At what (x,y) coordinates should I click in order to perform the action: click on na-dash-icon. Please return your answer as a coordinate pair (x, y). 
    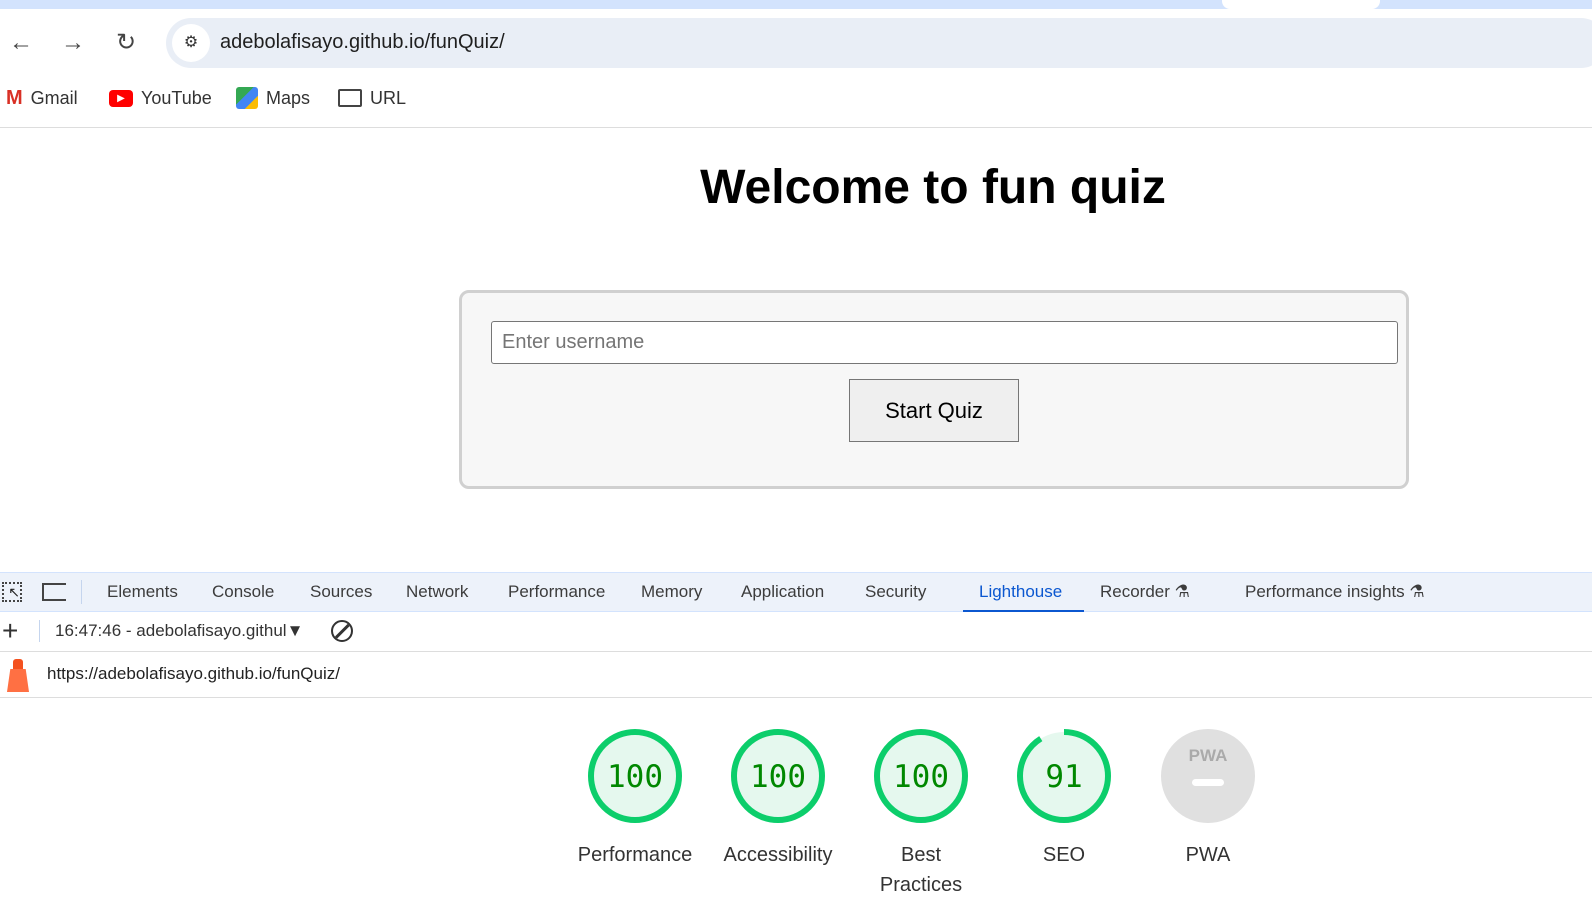
    Looking at the image, I should click on (1208, 782).